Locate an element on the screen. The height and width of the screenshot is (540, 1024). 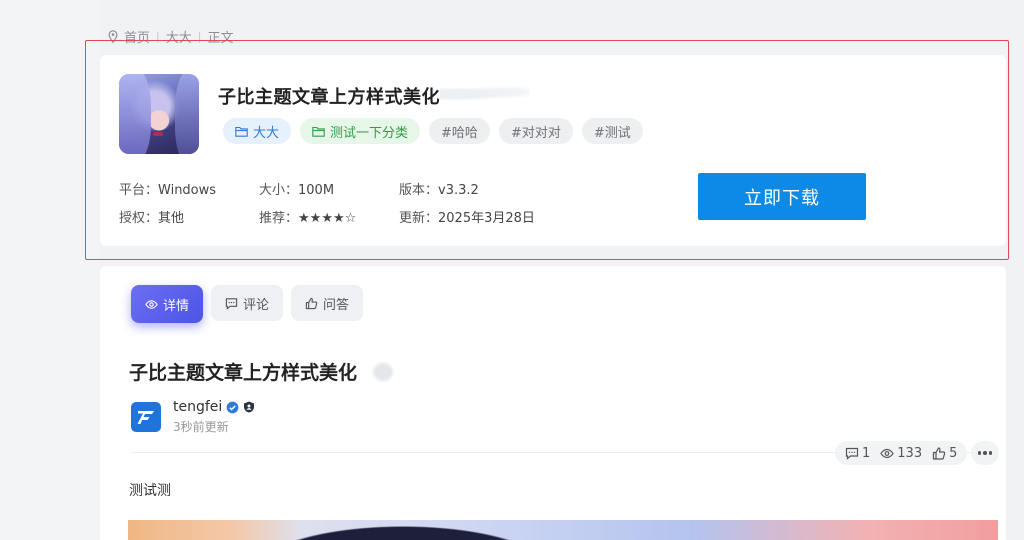
author-info: tengfei is located at coordinates (214, 407).